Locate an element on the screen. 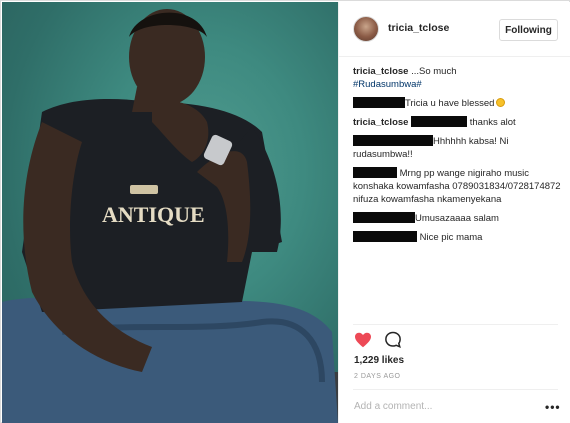 The image size is (570, 423). post-timestamp: 2 DAYS AGO is located at coordinates (377, 376).